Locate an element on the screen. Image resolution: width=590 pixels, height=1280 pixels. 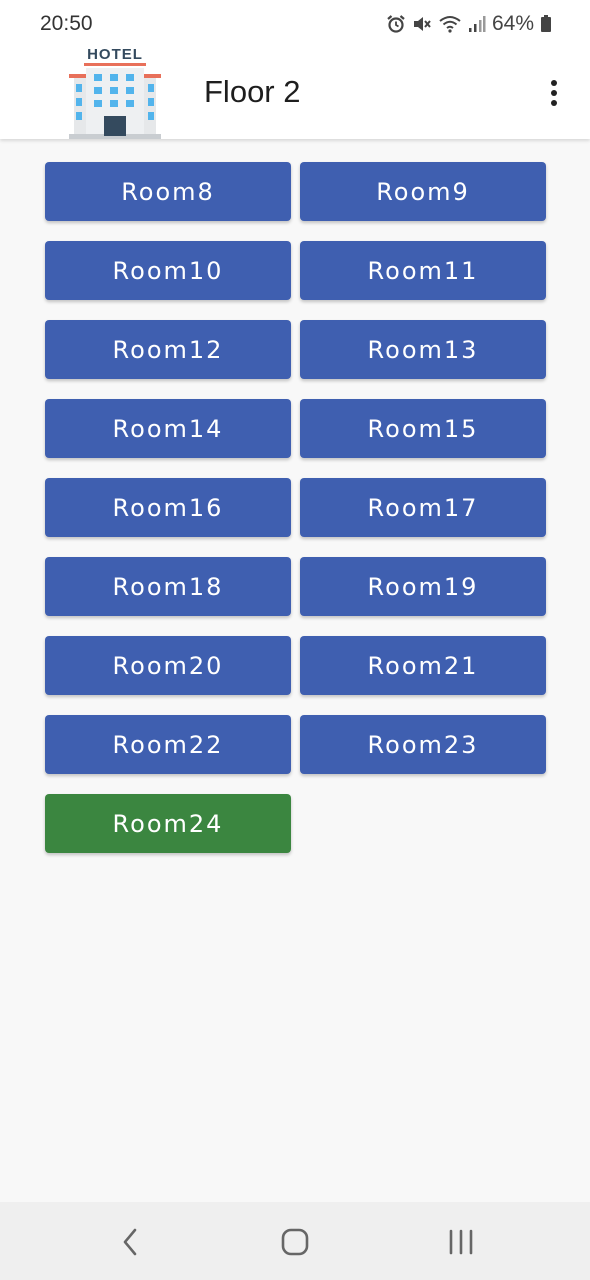
room-button-21: Room21 is located at coordinates (423, 665).